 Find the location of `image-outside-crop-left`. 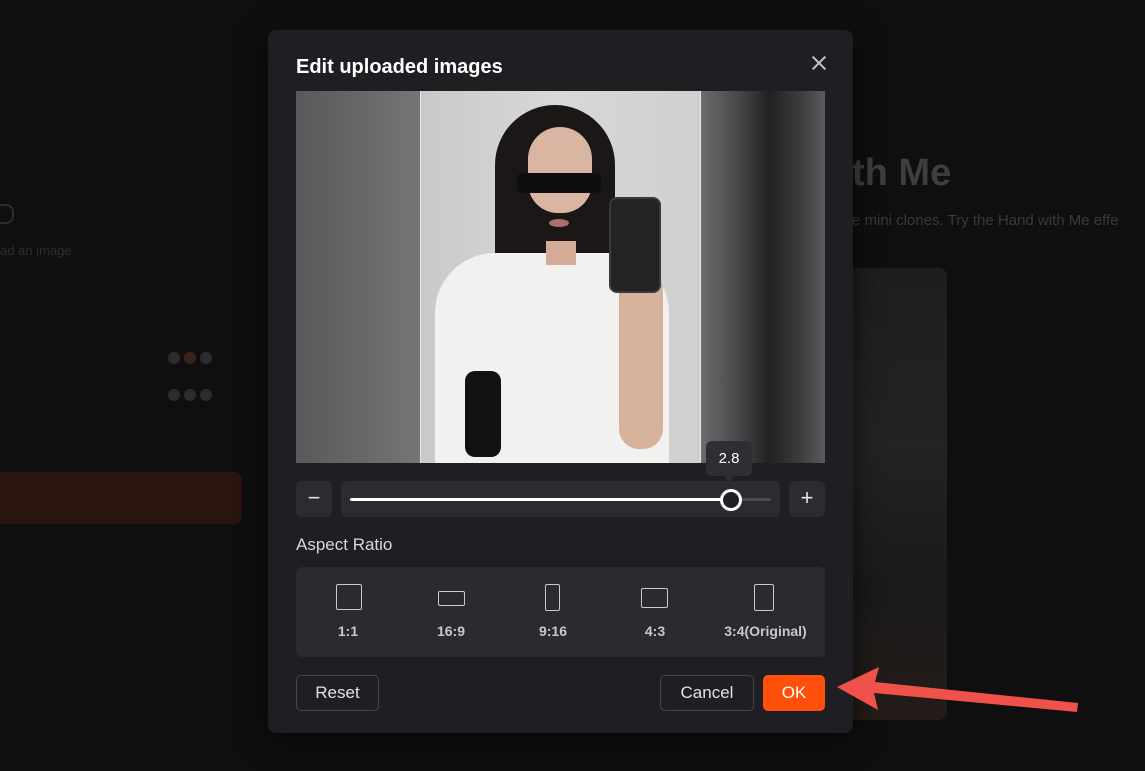

image-outside-crop-left is located at coordinates (358, 277).